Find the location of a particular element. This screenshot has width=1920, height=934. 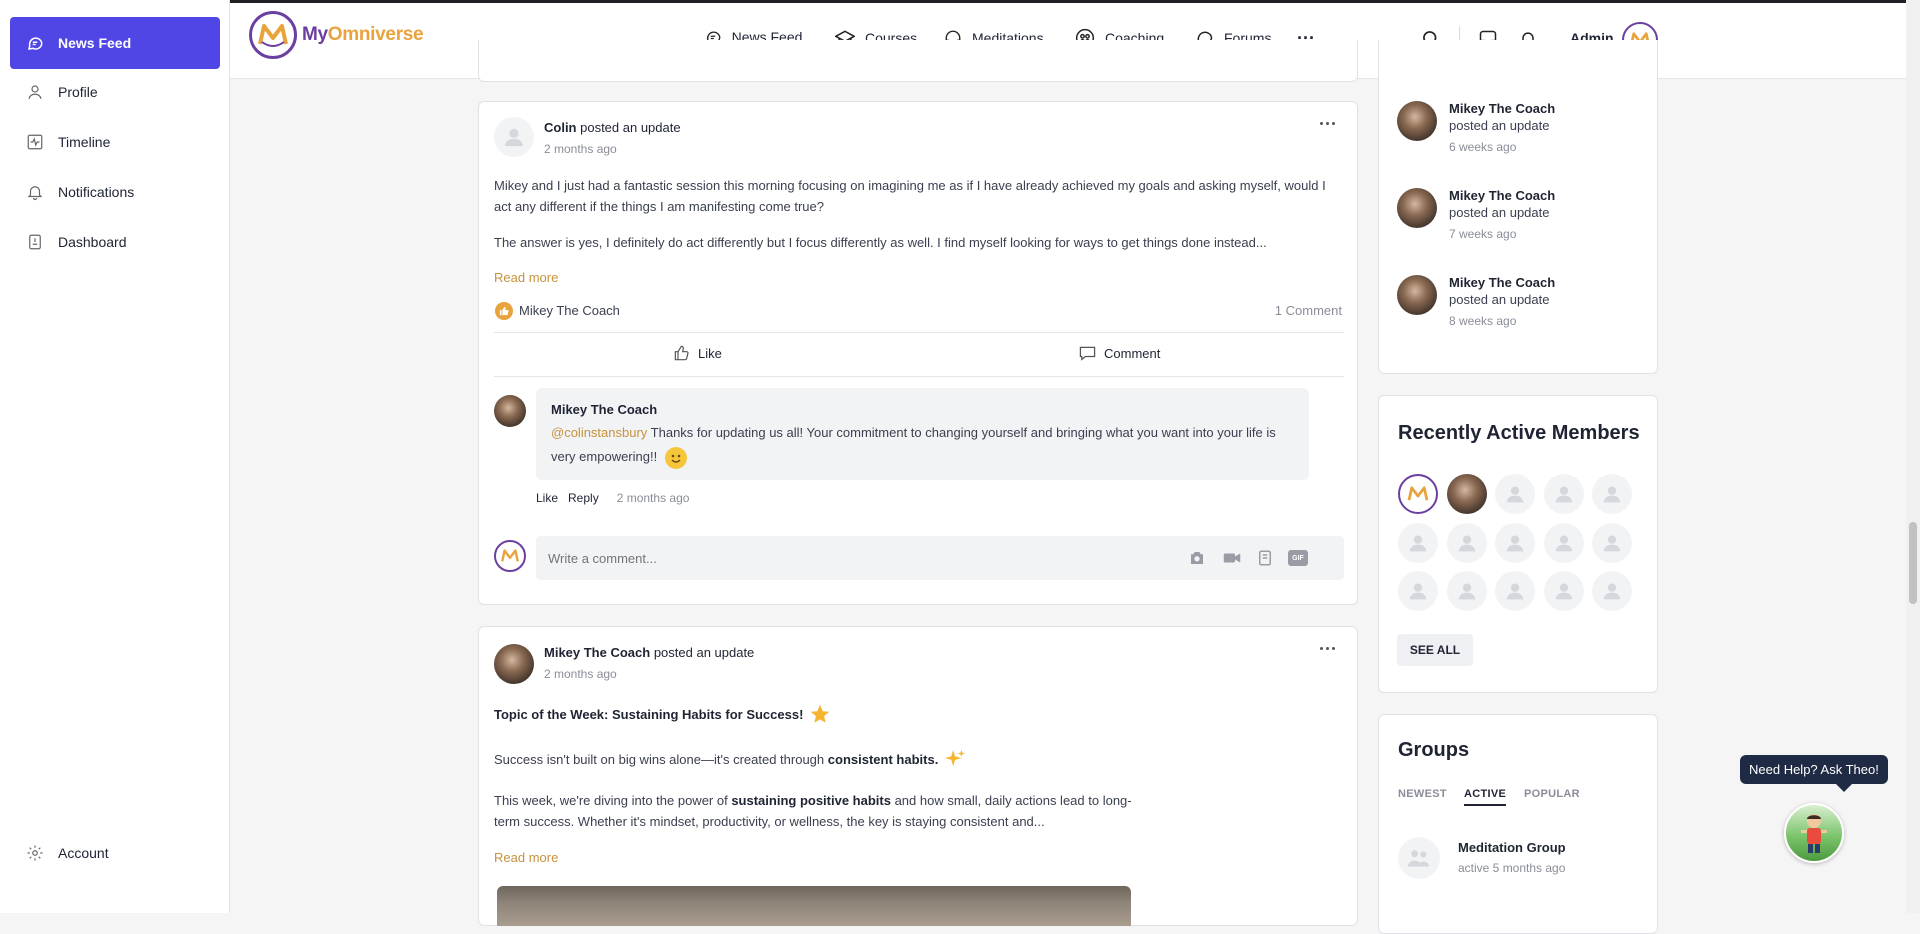

help-tooltip: Need Help? Ask Theo! is located at coordinates (1814, 769).